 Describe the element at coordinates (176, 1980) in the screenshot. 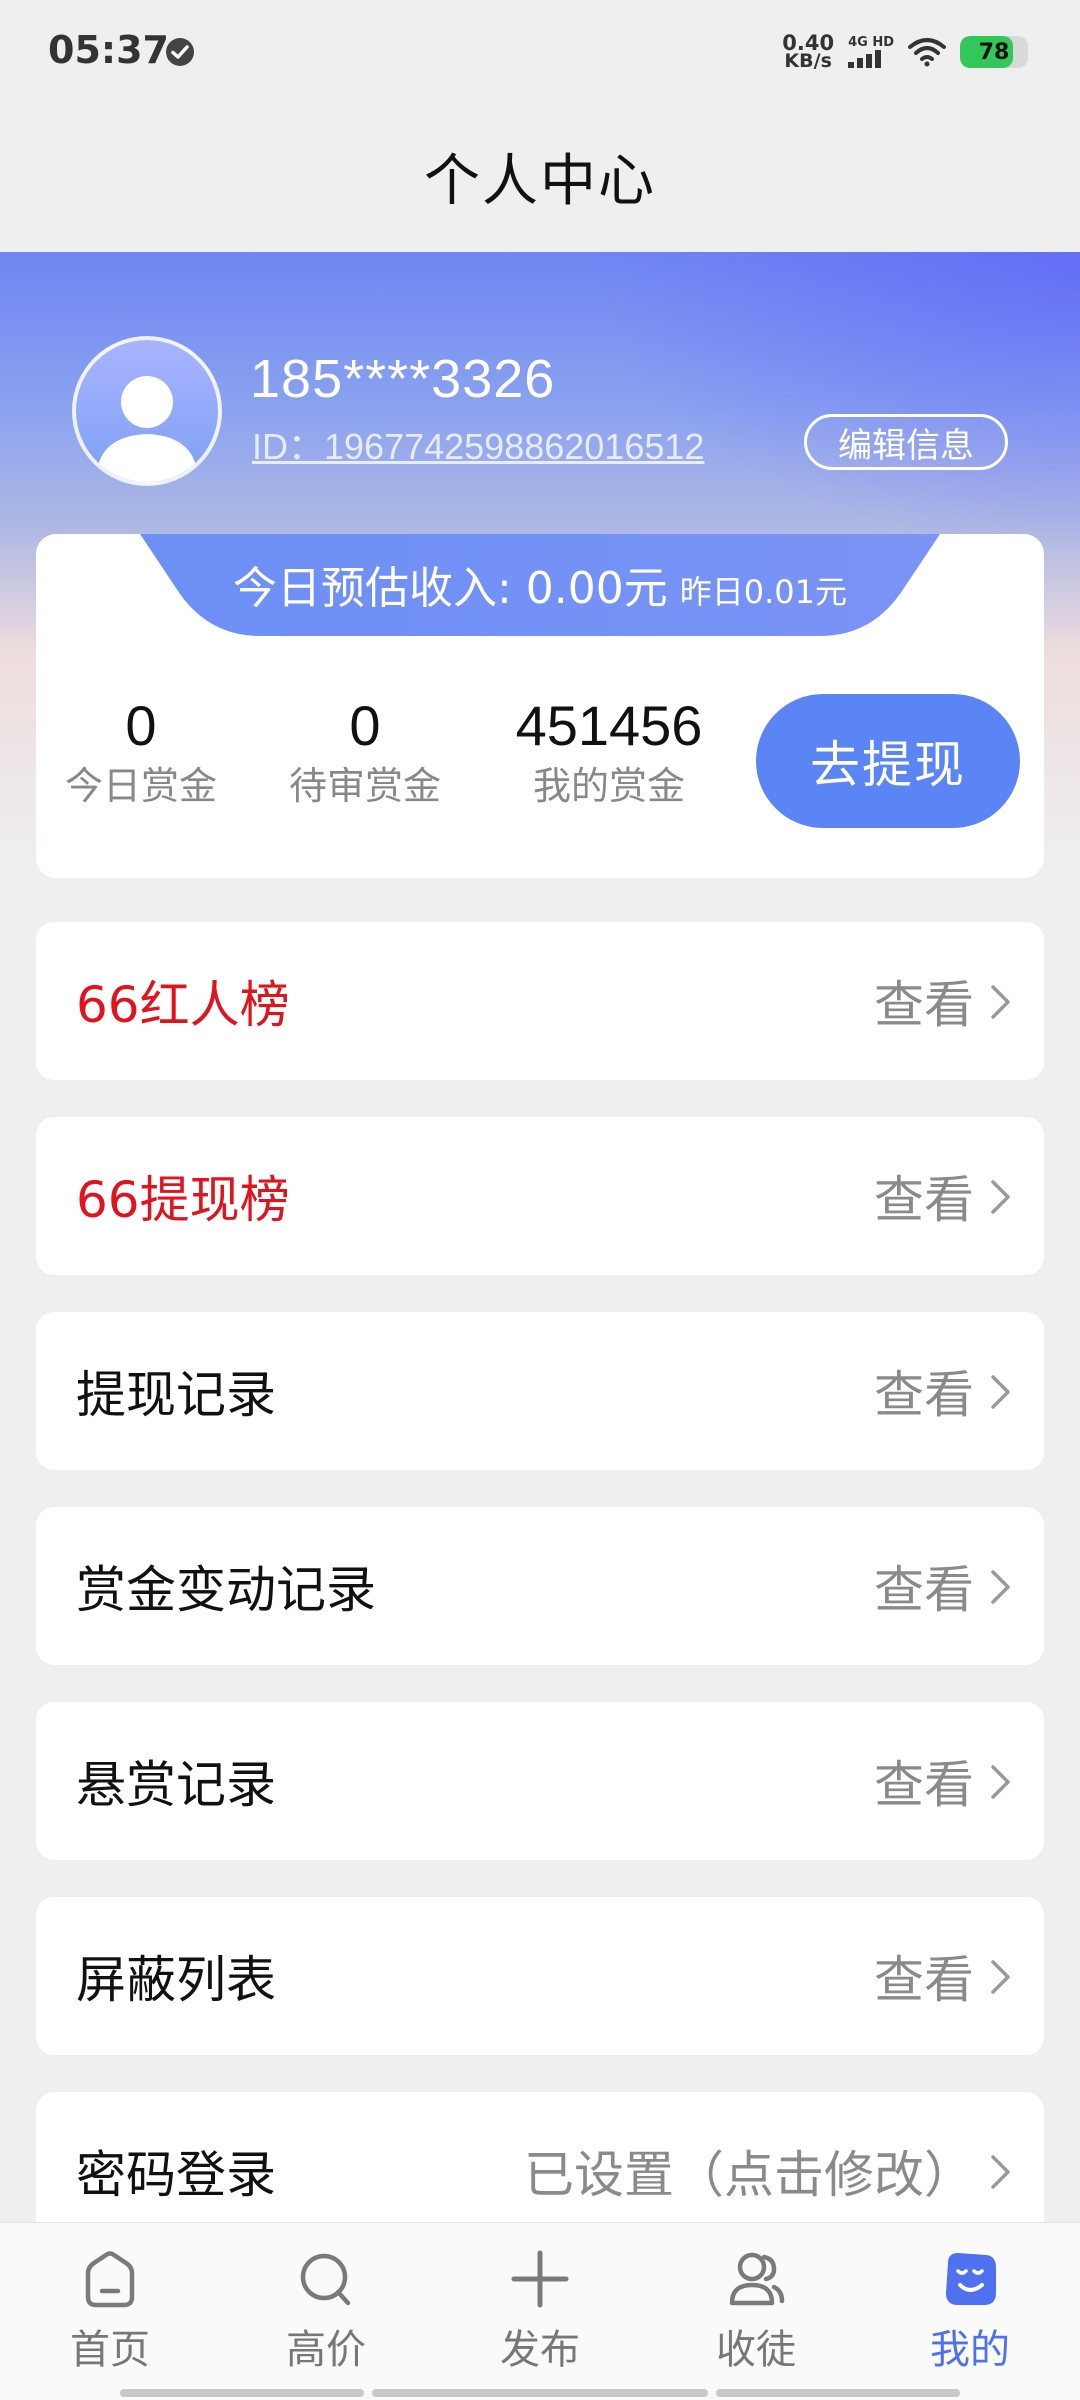

I see `menu-row-label: 屏蔽列表` at that location.